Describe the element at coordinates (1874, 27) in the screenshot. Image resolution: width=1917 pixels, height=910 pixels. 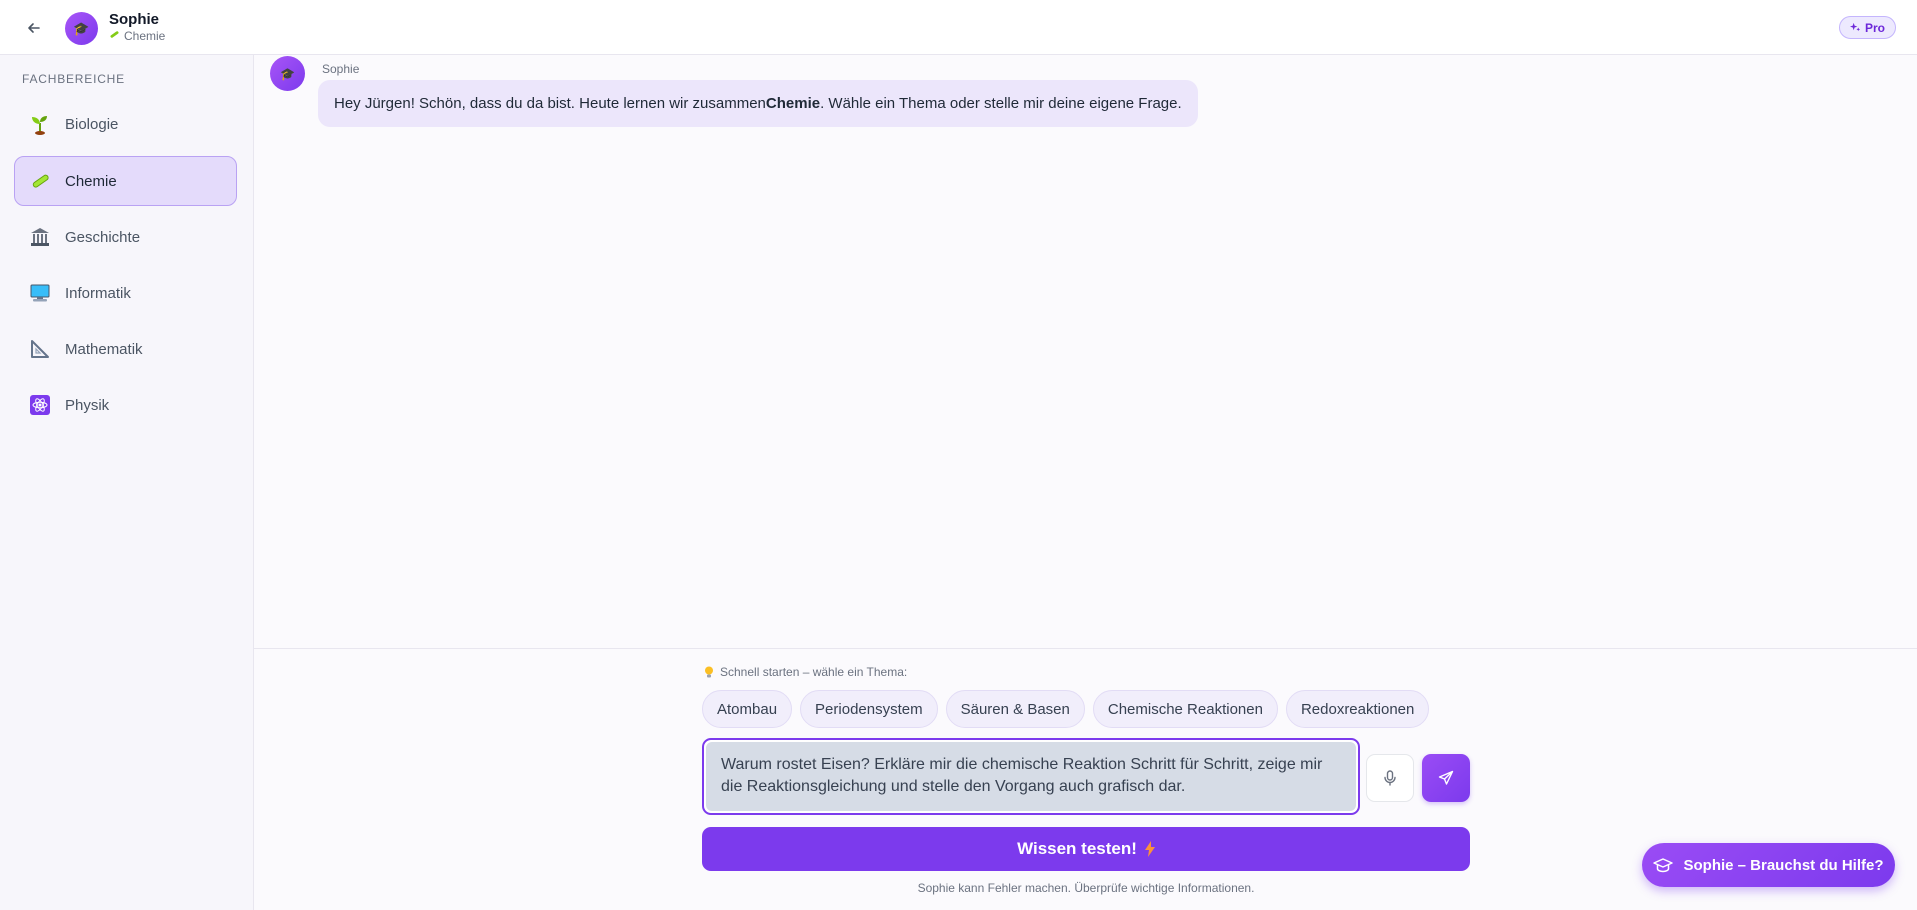
I see `pro-label: Pro` at that location.